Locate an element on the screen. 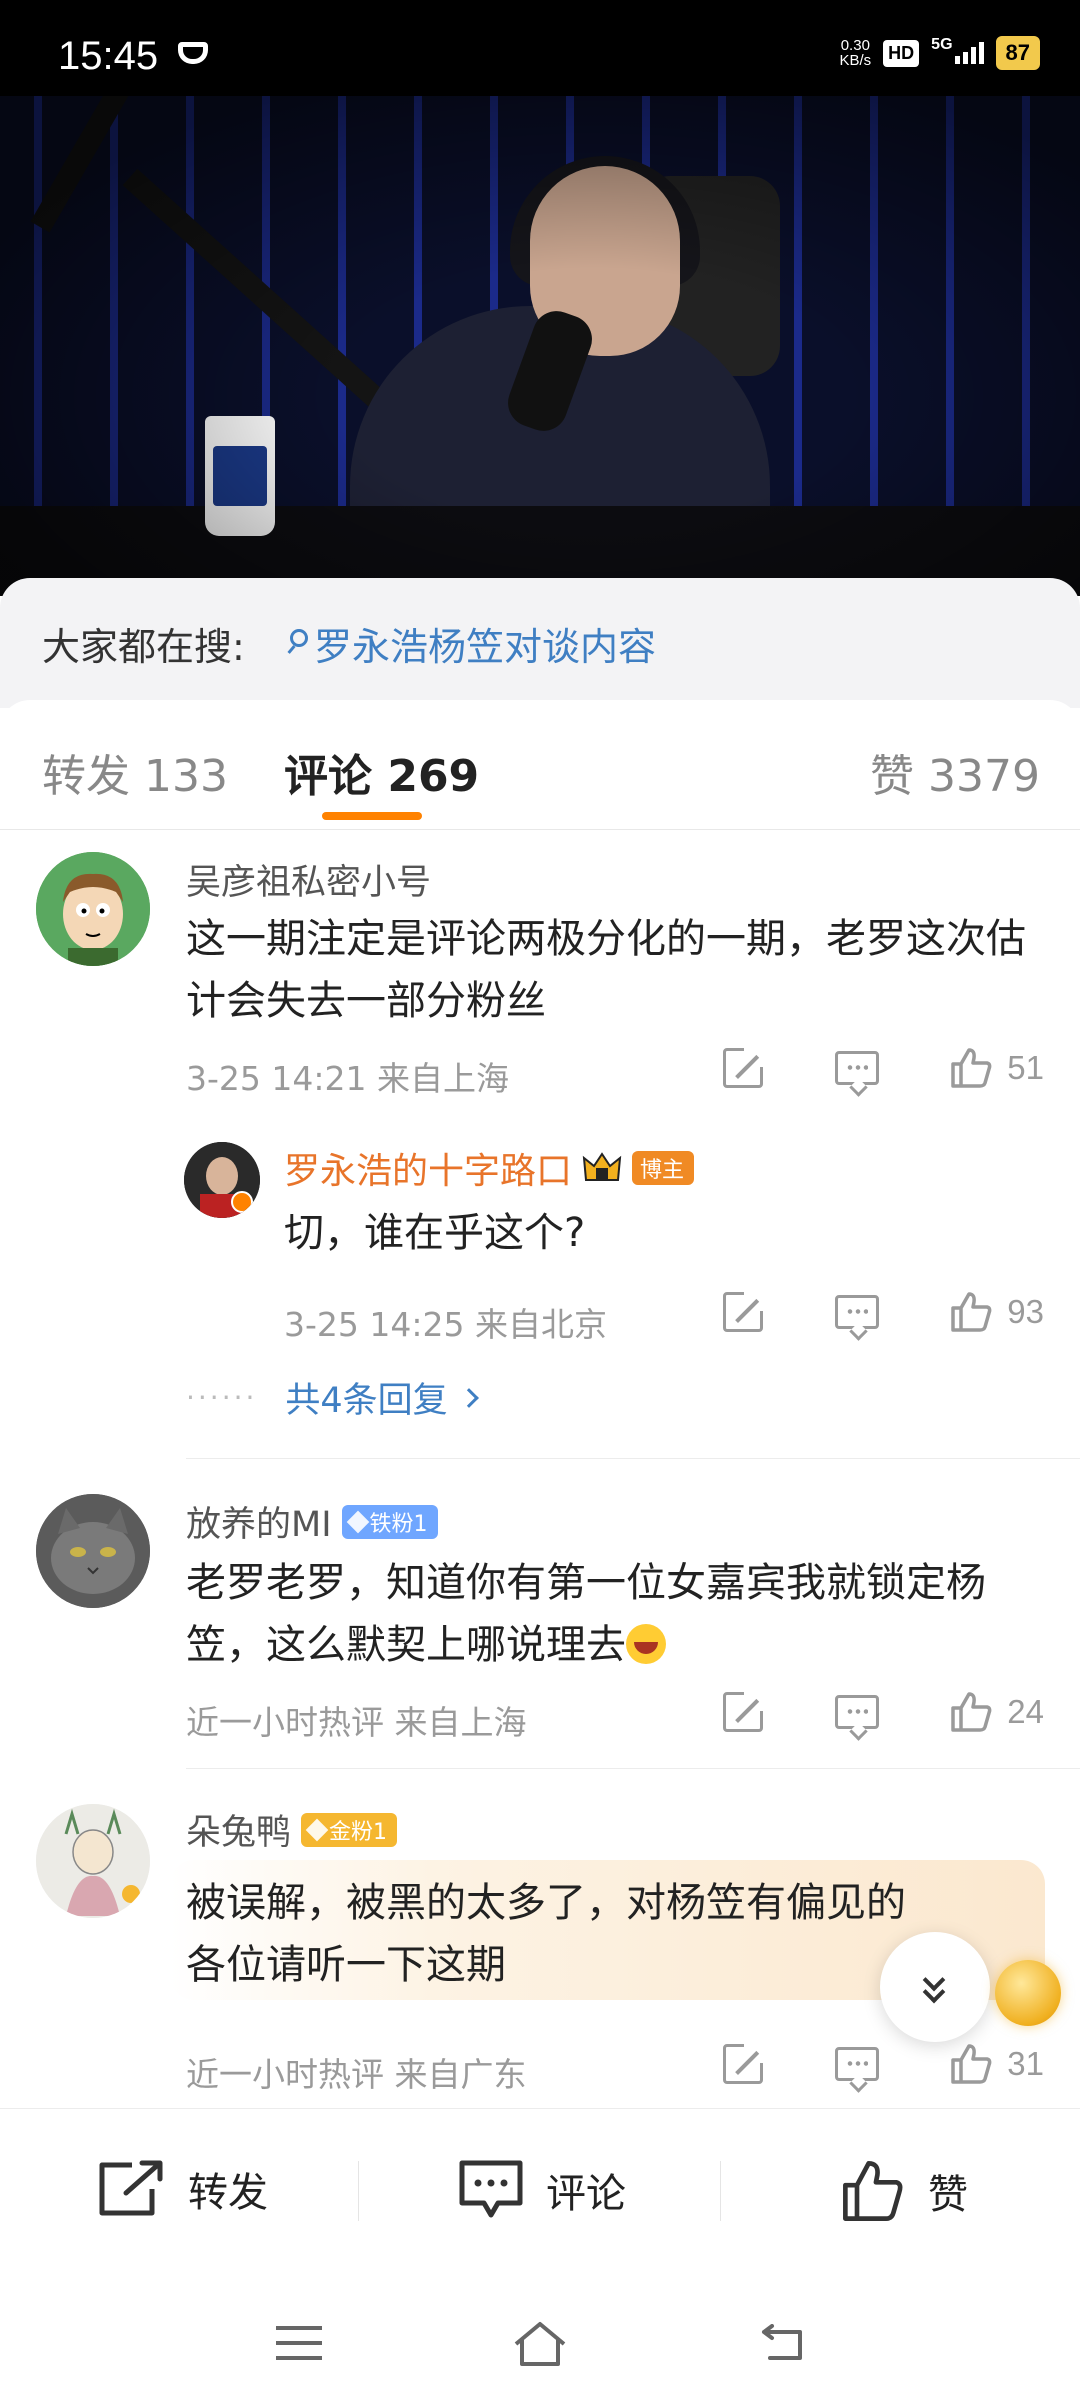 The image size is (1080, 2400). repost-button: 转发 is located at coordinates (182, 2189).